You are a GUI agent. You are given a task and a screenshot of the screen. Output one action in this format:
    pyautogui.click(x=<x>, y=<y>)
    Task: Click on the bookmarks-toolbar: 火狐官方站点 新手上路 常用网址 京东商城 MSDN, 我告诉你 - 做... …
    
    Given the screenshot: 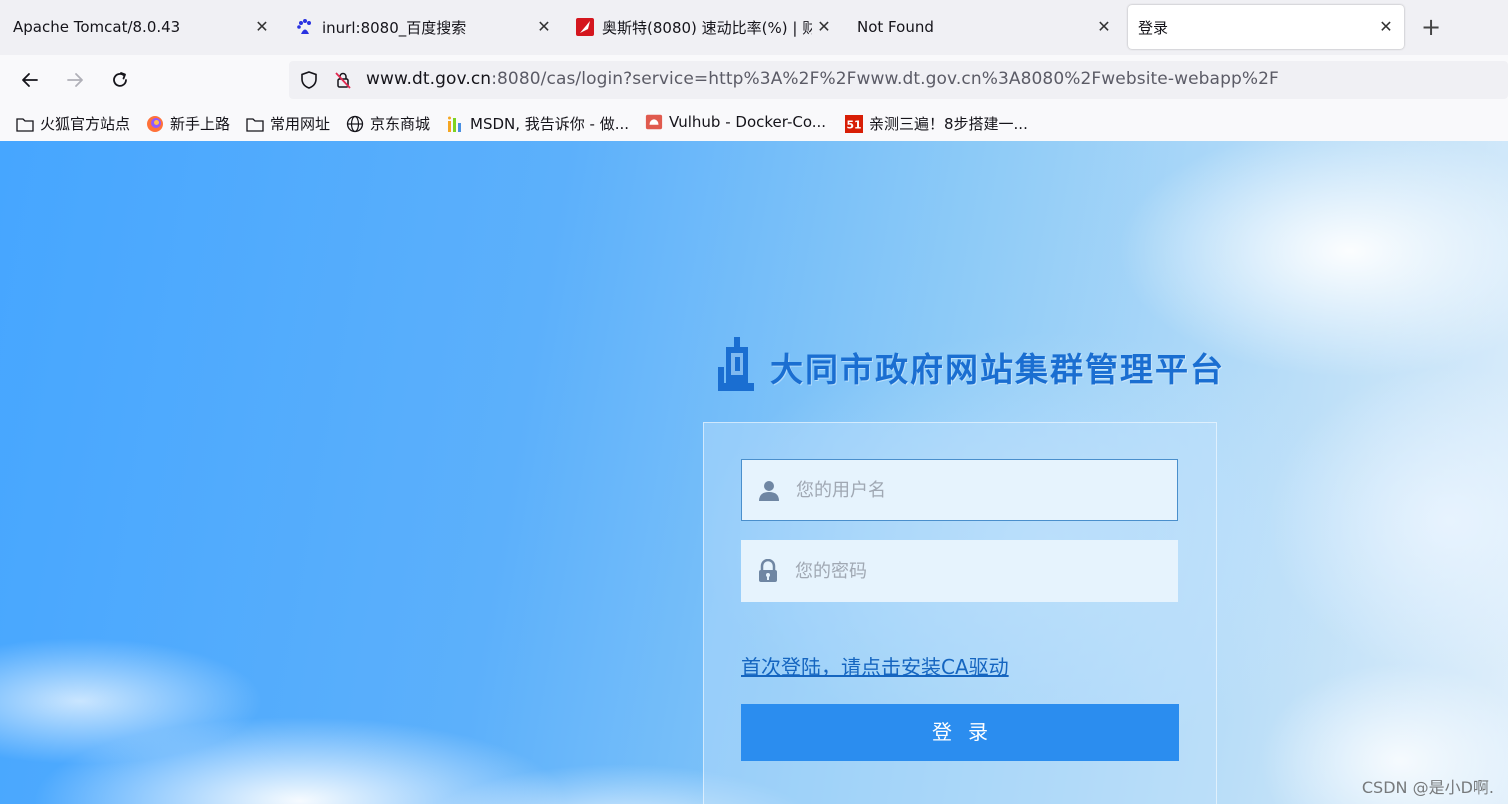 What is the action you would take?
    pyautogui.click(x=754, y=123)
    